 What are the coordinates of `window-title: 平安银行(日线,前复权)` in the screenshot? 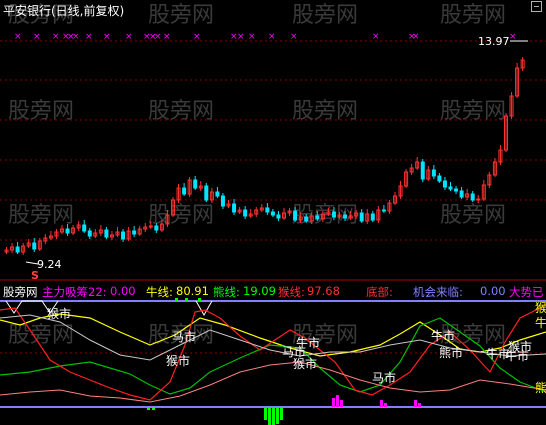 It's located at (64, 11).